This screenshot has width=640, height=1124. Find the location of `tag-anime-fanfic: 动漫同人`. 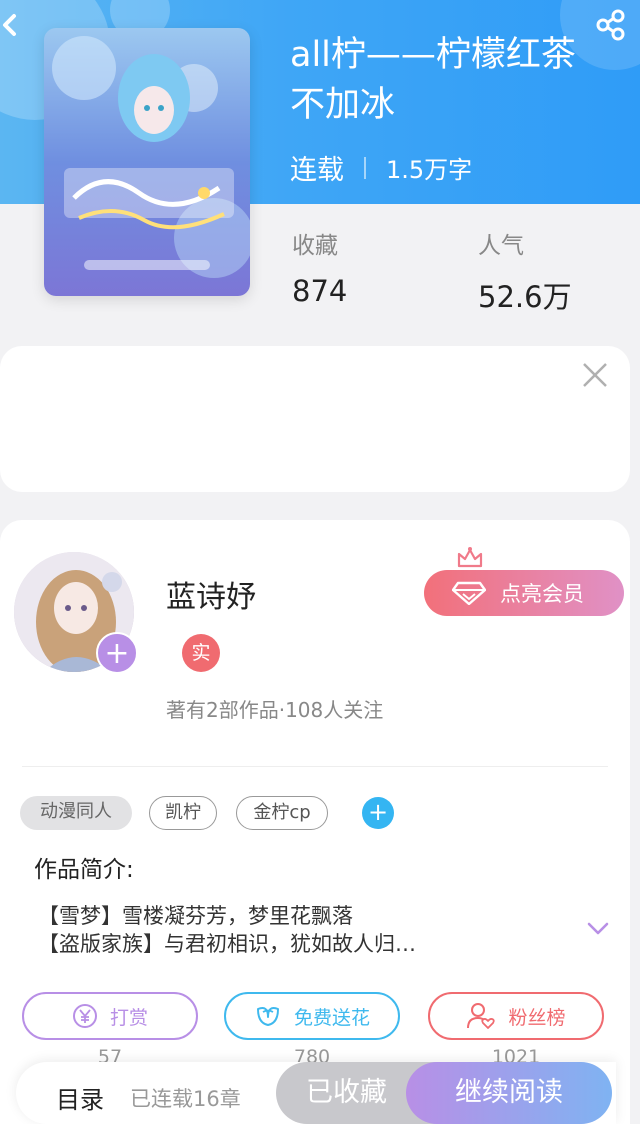

tag-anime-fanfic: 动漫同人 is located at coordinates (76, 813).